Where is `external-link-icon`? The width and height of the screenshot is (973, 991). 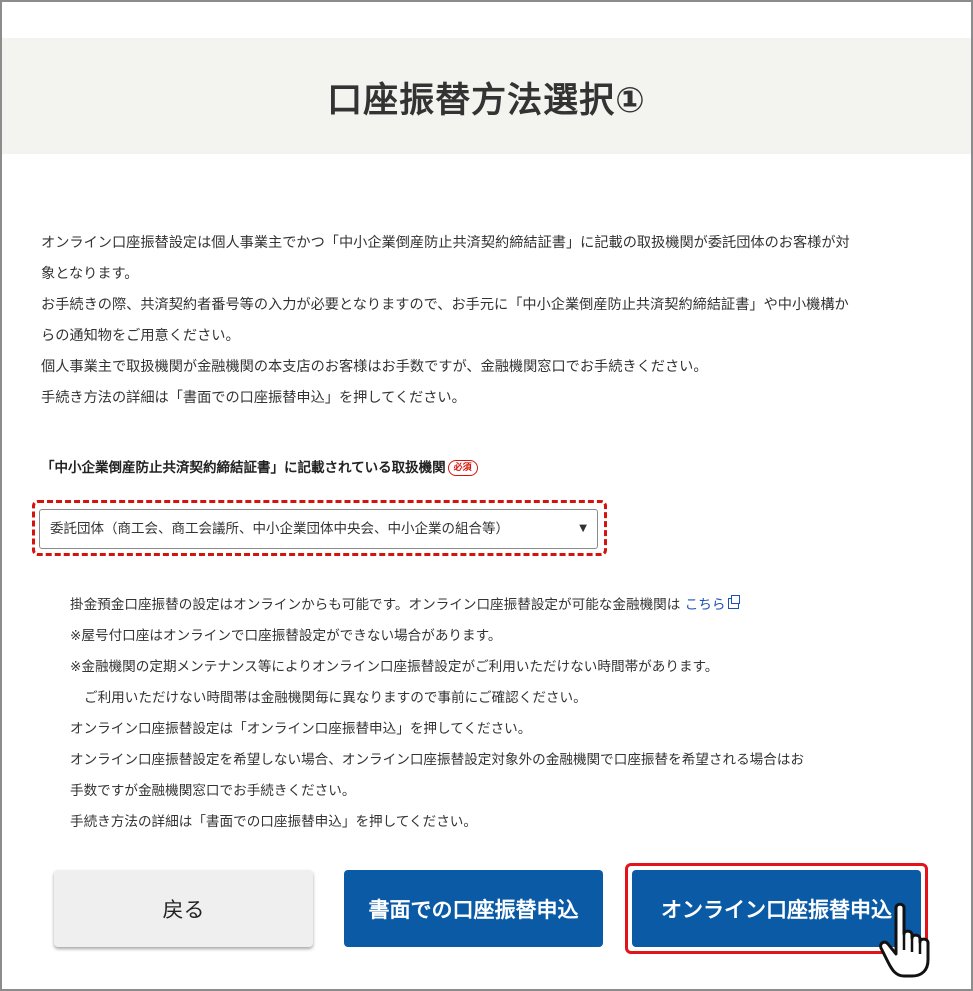 external-link-icon is located at coordinates (734, 602).